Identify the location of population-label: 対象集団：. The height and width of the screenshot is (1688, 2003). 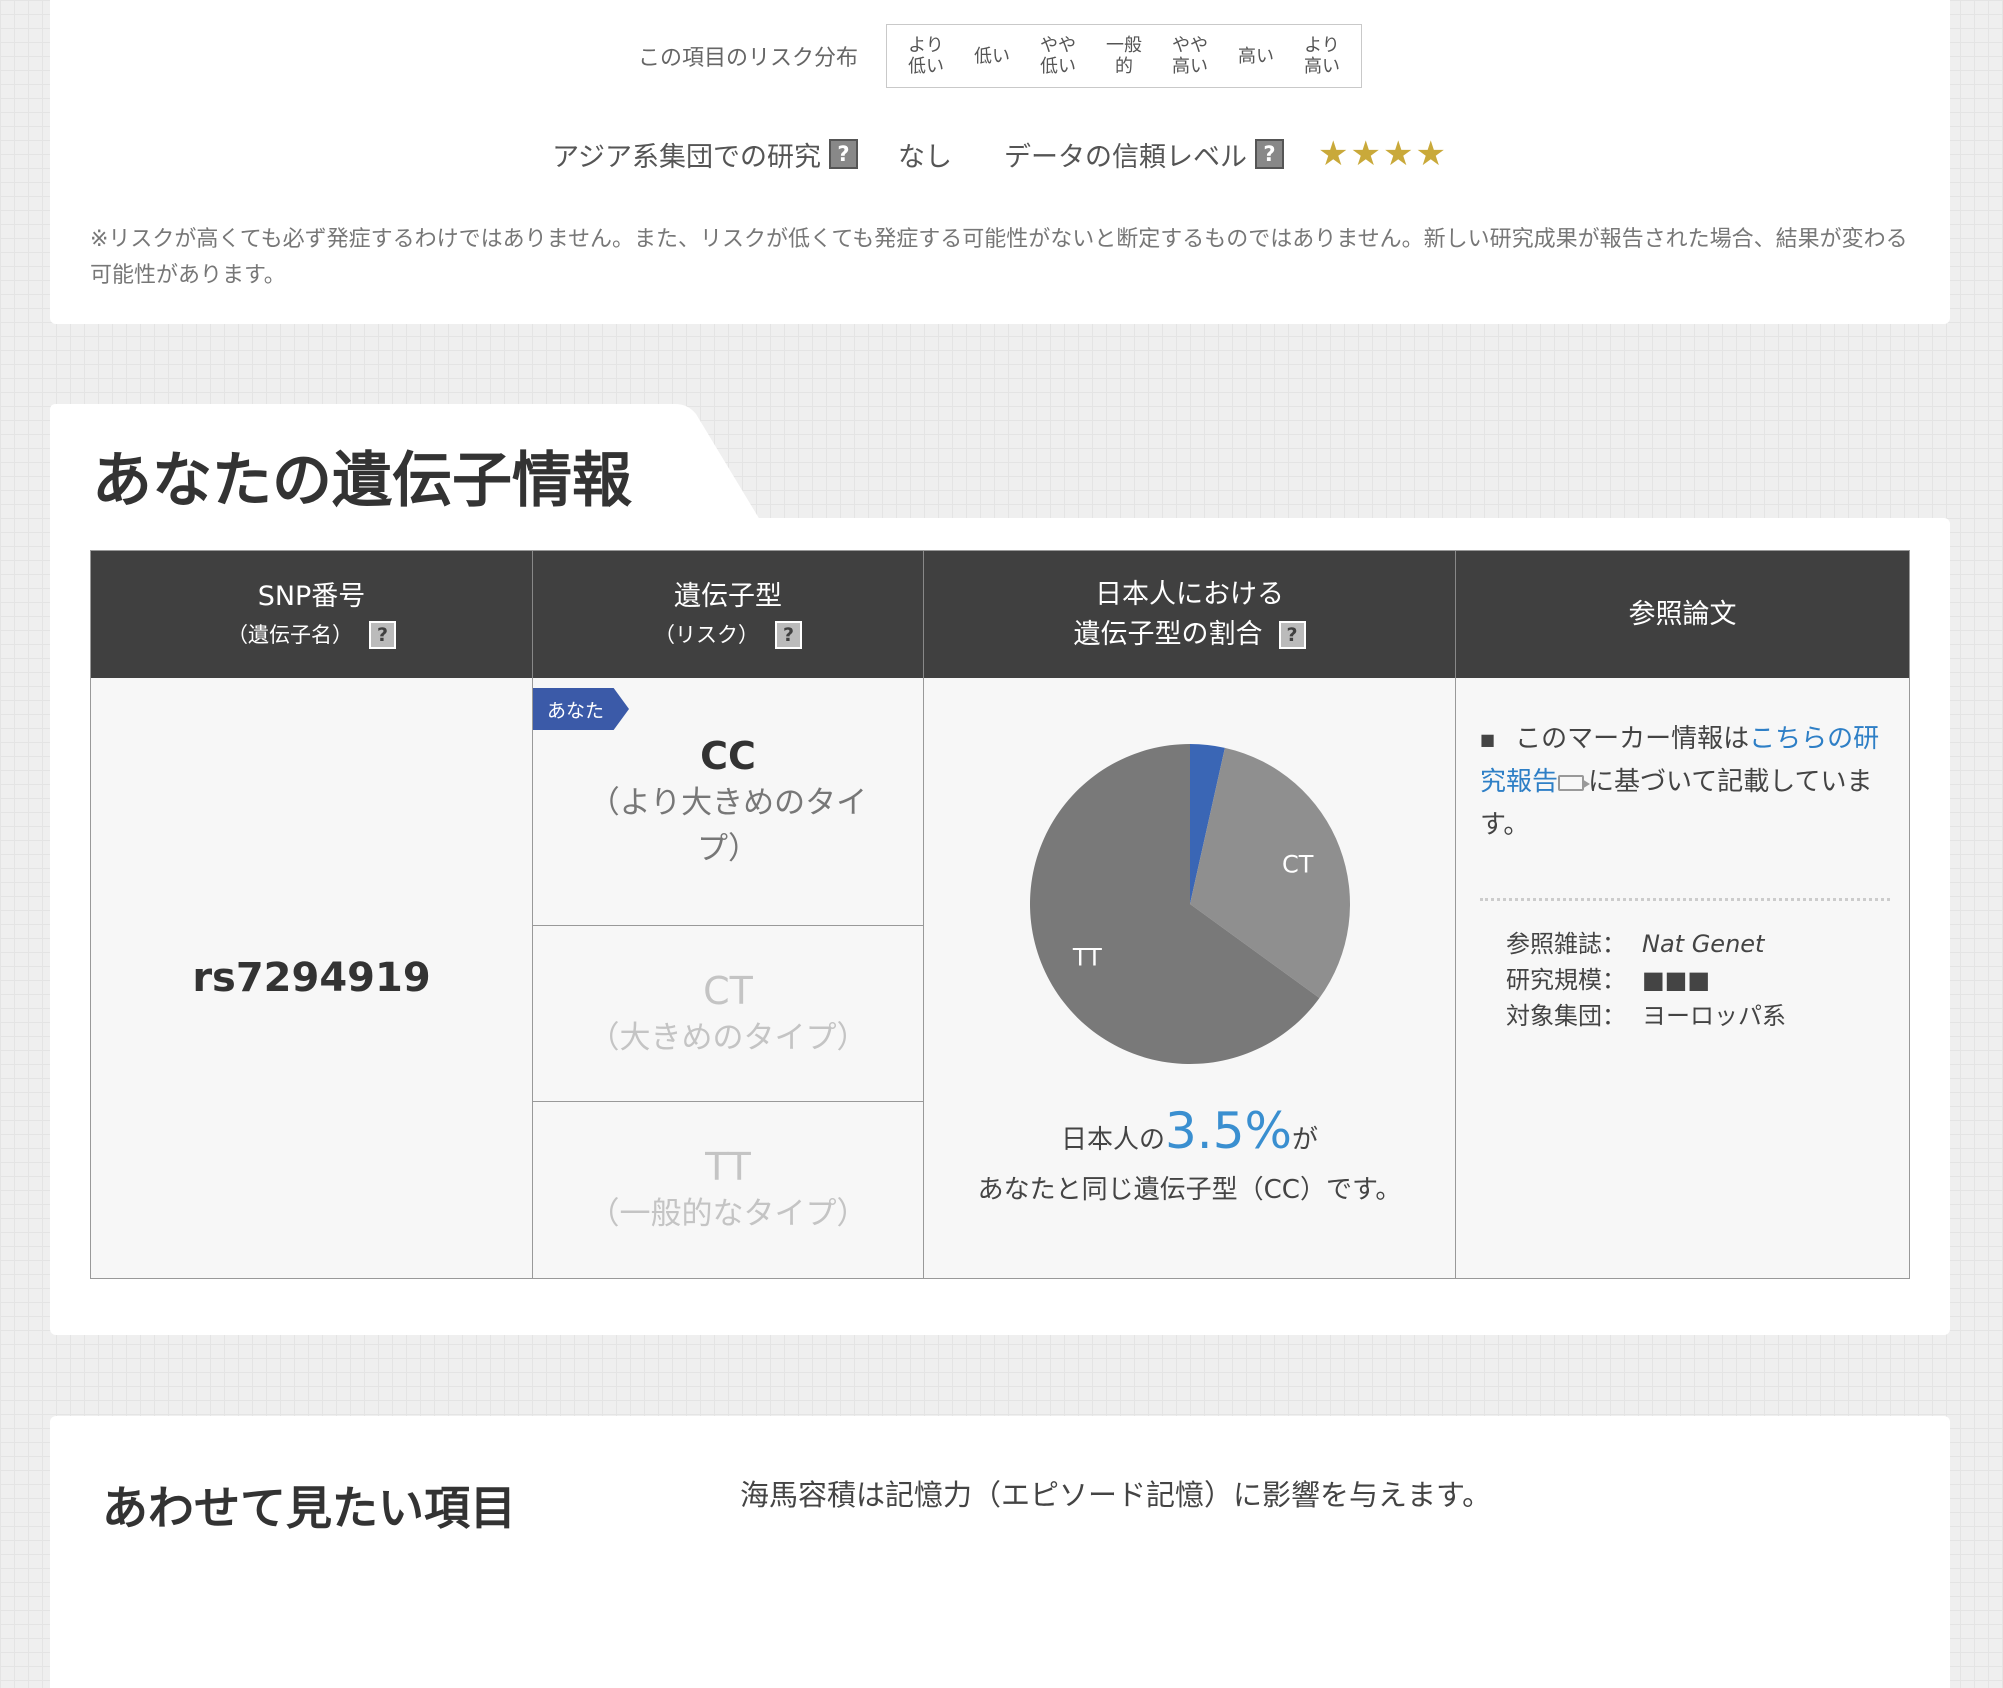
(1566, 1016).